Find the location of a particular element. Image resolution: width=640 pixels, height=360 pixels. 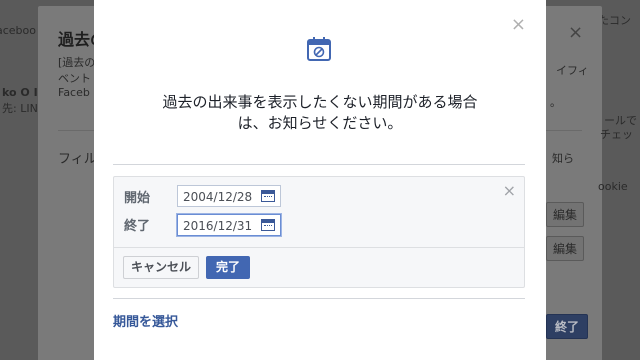

bg-close-icon: × is located at coordinates (576, 32).